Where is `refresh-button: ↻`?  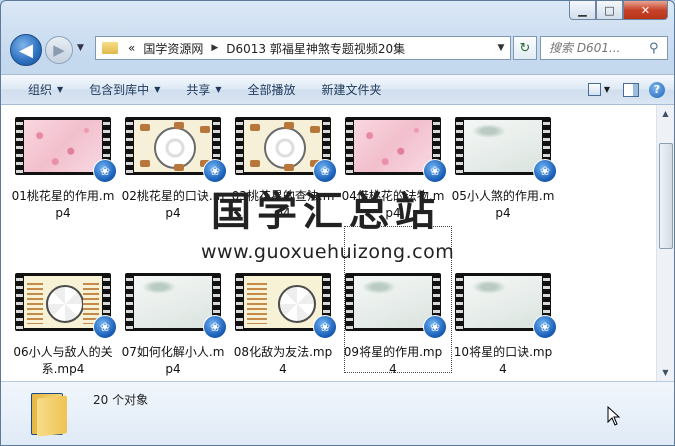
refresh-button: ↻ is located at coordinates (525, 48).